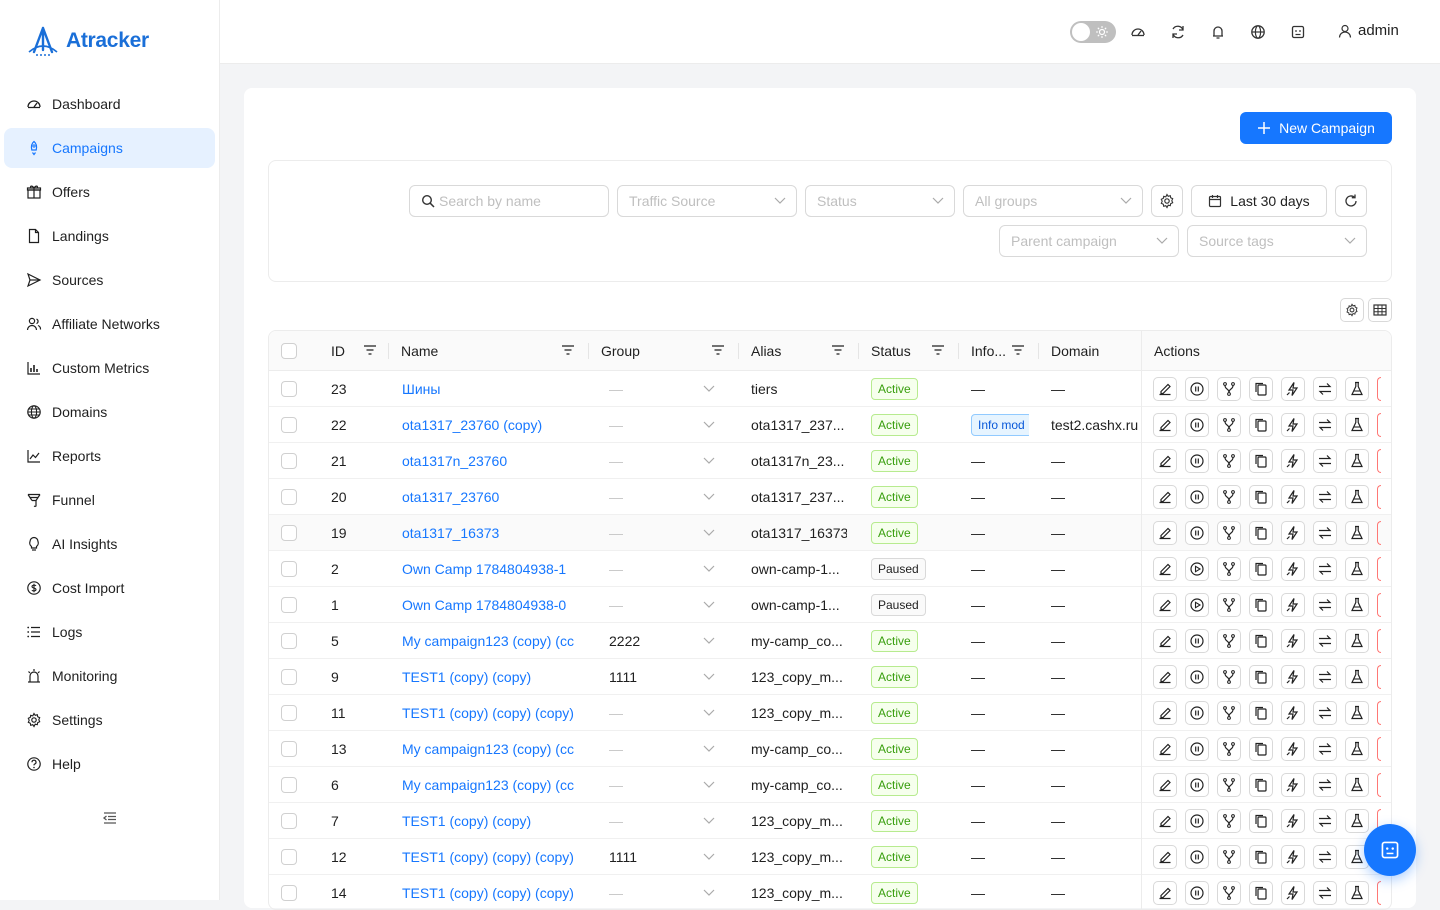  What do you see at coordinates (109, 764) in the screenshot?
I see `sidebar-item-help: Help` at bounding box center [109, 764].